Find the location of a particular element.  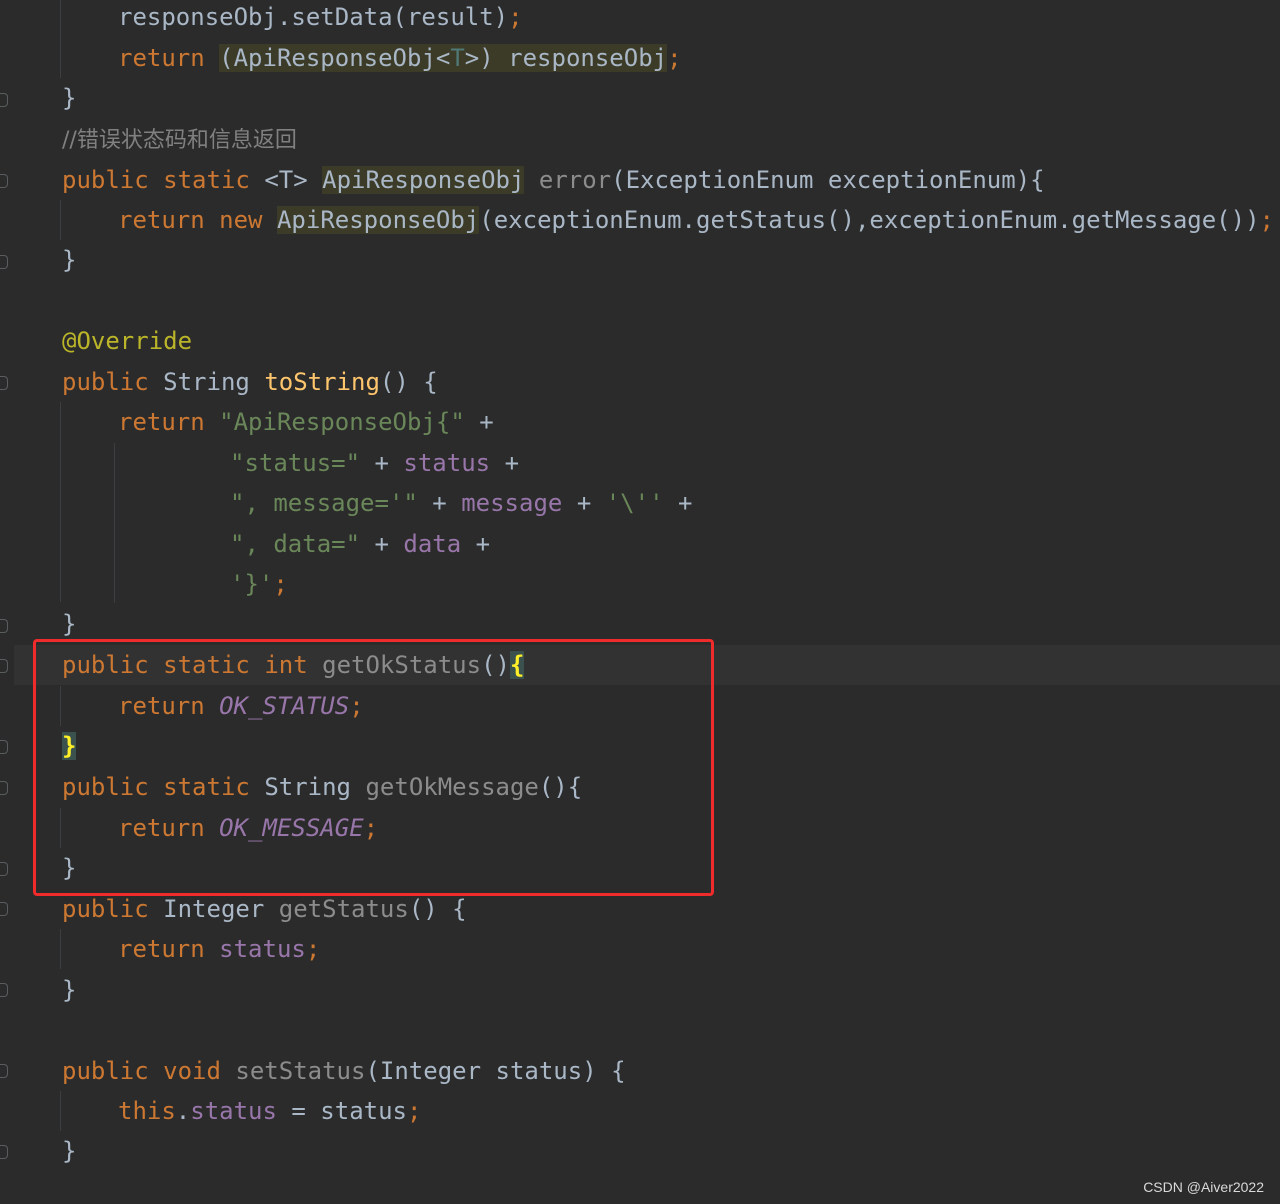

code-line: //错误状态码和信息返回 is located at coordinates (179, 139).